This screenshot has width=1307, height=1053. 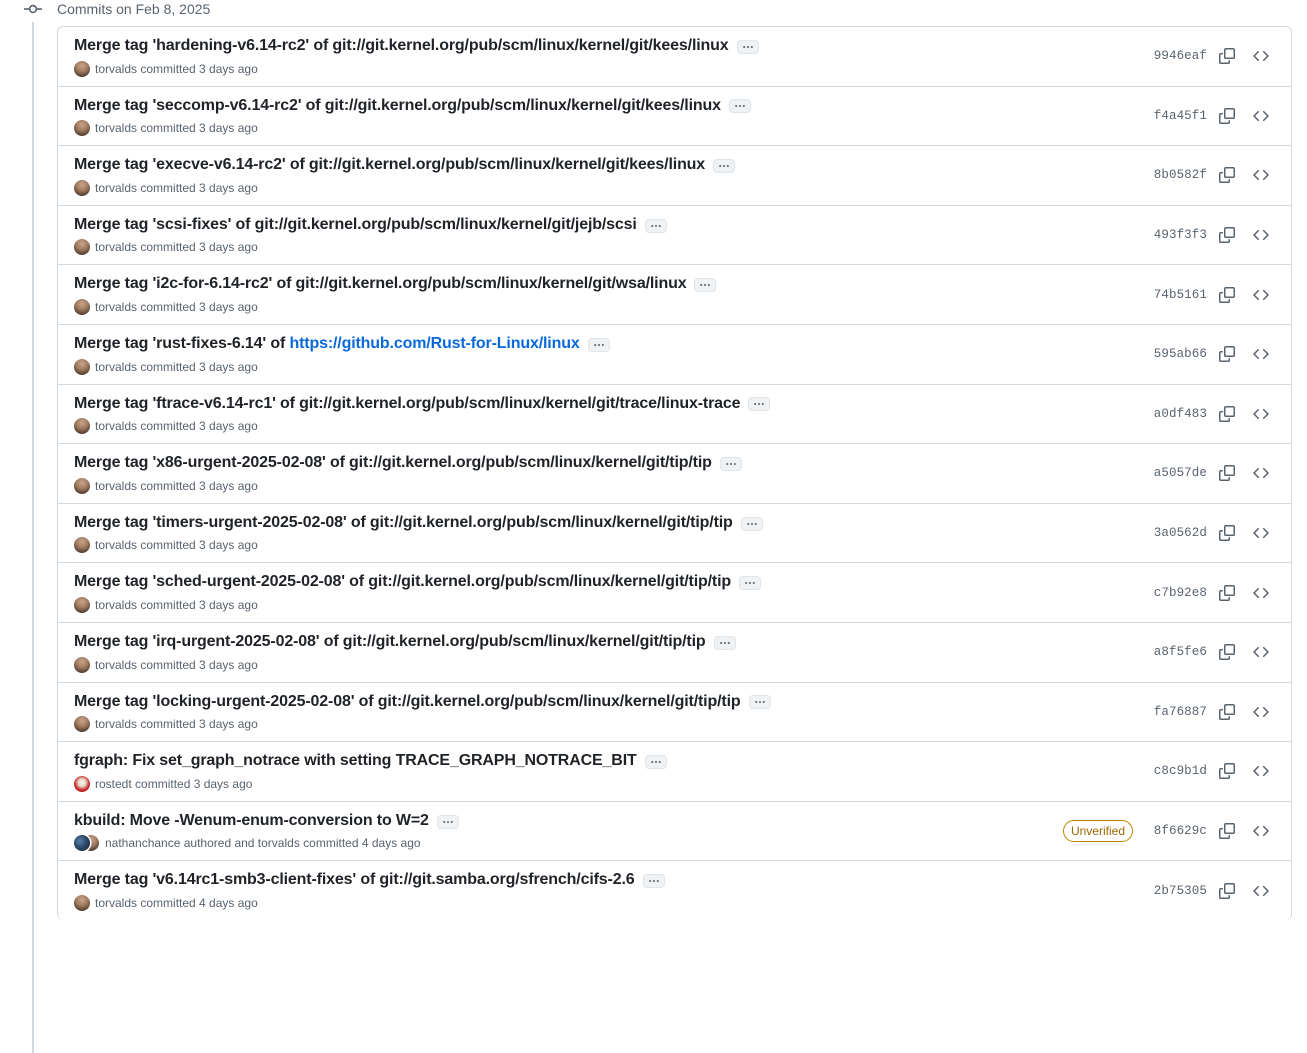 I want to click on commit-sha: 2b75305, so click(x=1176, y=891).